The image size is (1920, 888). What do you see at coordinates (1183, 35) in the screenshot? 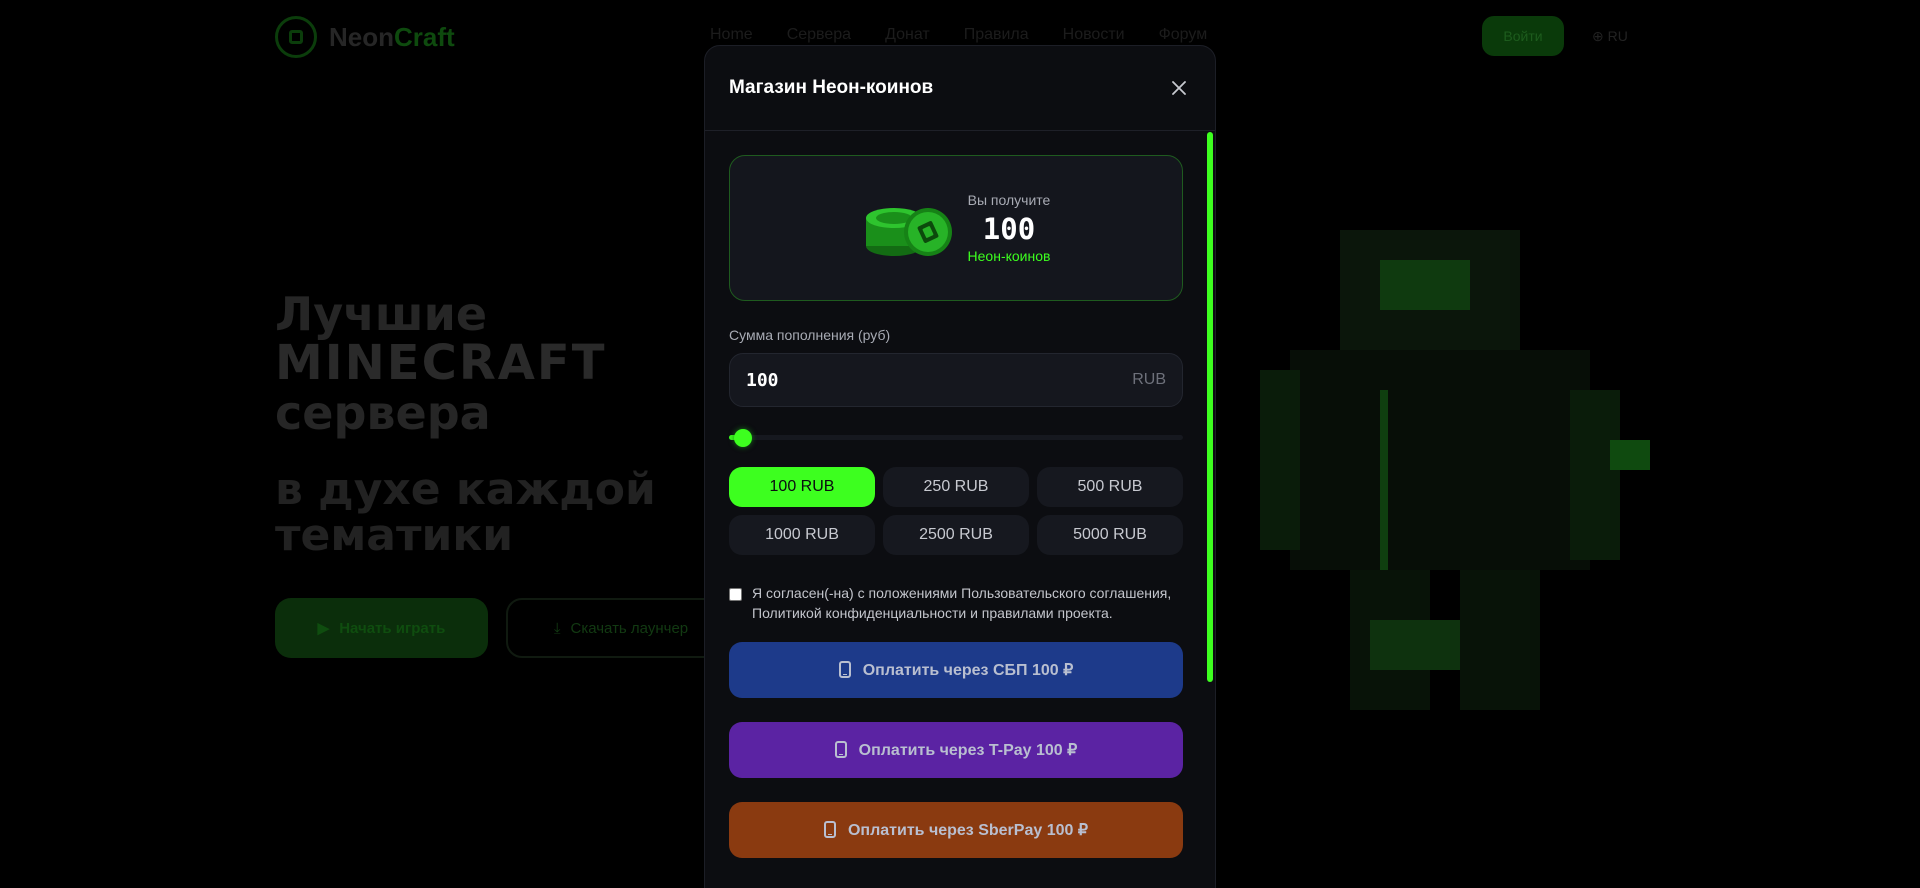
I see `nav-item: Форум` at bounding box center [1183, 35].